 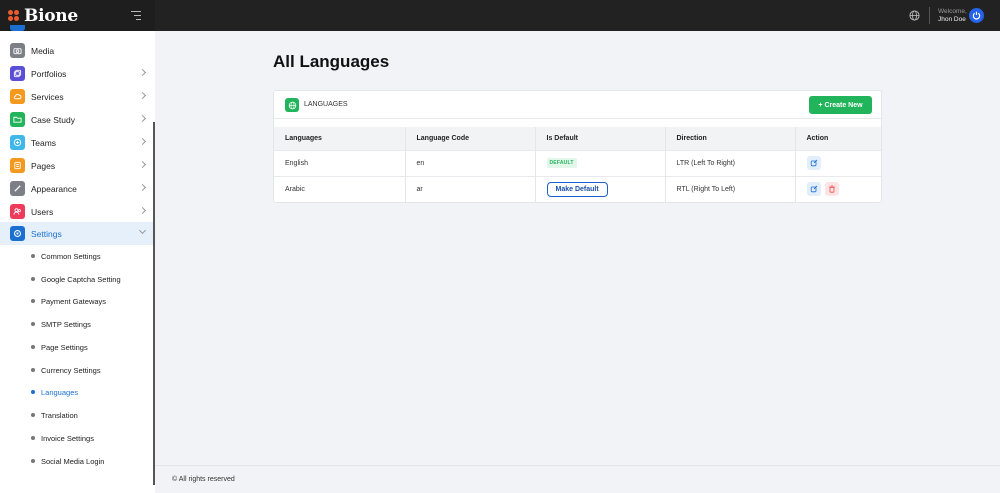 What do you see at coordinates (76, 165) in the screenshot?
I see `sidebar-item-pages: Pages` at bounding box center [76, 165].